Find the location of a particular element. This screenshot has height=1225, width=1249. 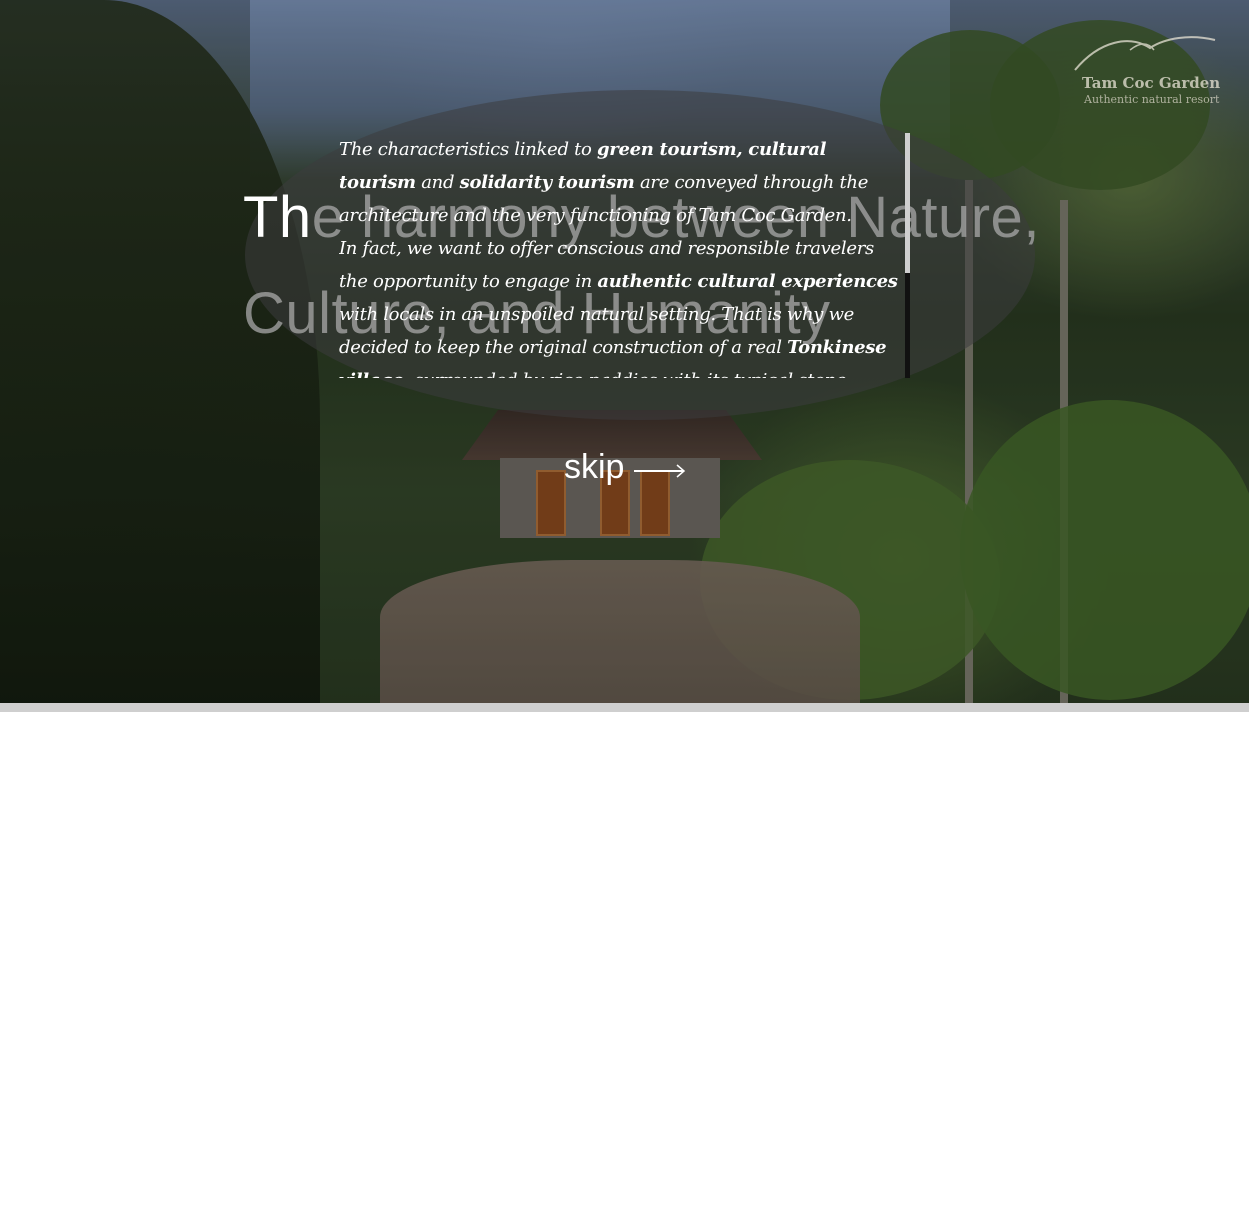

skip-button: skip is located at coordinates (625, 467).